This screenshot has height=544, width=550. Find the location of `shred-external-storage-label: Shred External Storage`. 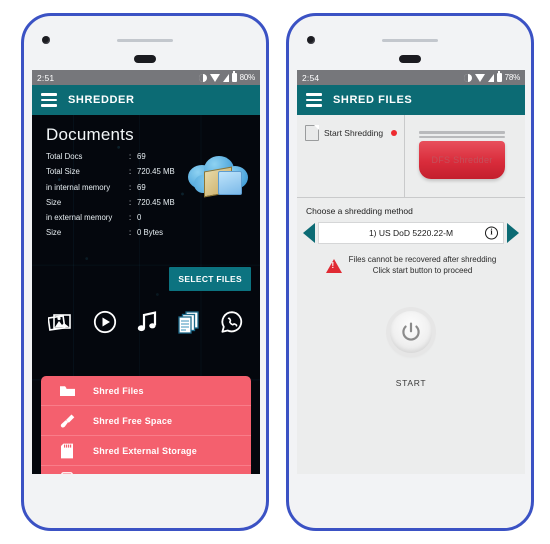

shred-external-storage-label: Shred External Storage is located at coordinates (145, 450).